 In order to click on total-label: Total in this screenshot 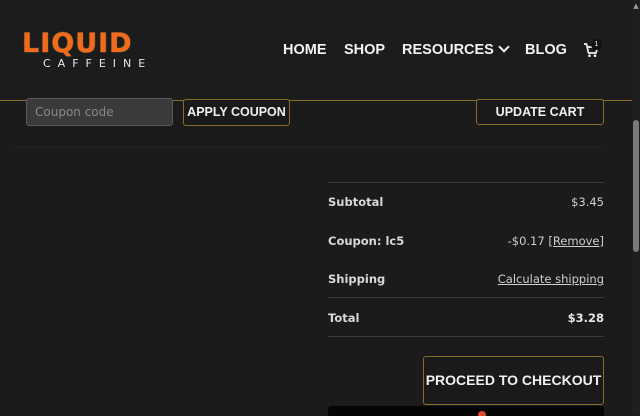, I will do `click(344, 318)`.